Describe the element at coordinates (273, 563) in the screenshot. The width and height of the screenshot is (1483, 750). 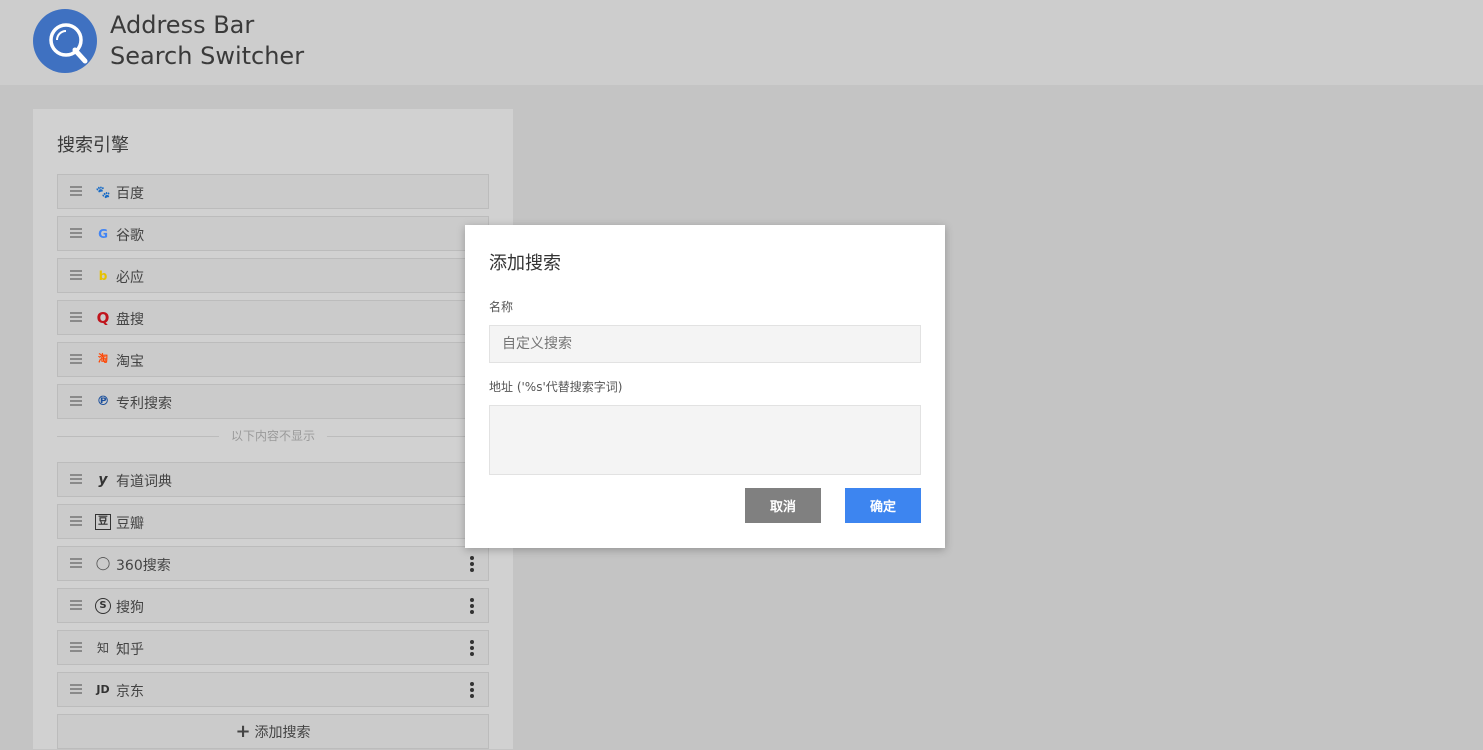
I see `engine-row-360: ◯ 360搜索` at that location.